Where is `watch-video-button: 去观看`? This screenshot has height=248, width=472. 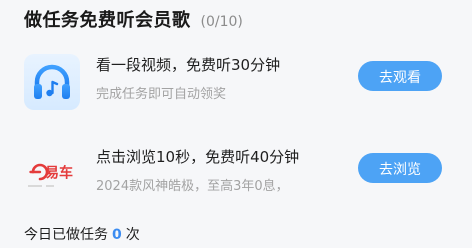
watch-video-button: 去观看 is located at coordinates (400, 76).